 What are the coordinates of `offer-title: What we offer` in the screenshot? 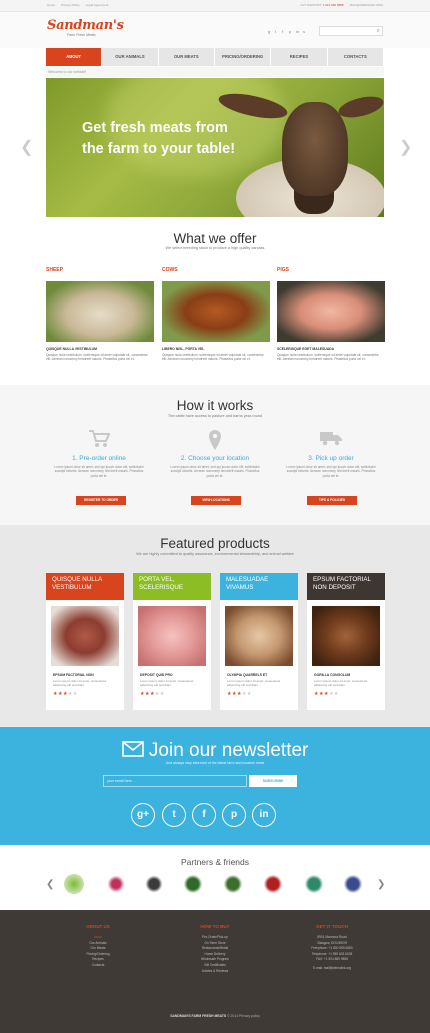 It's located at (215, 238).